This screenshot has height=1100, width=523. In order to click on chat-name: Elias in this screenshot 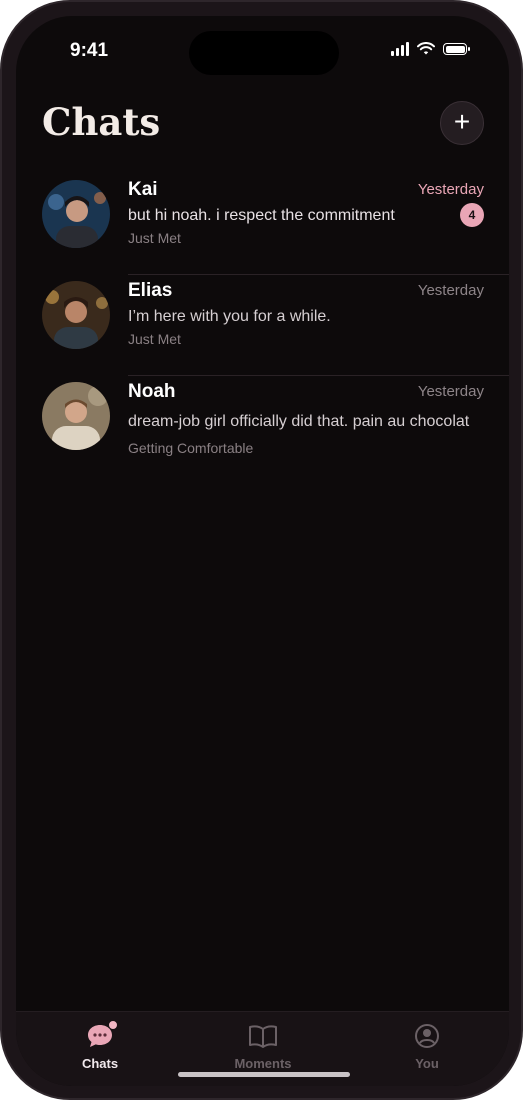, I will do `click(150, 290)`.